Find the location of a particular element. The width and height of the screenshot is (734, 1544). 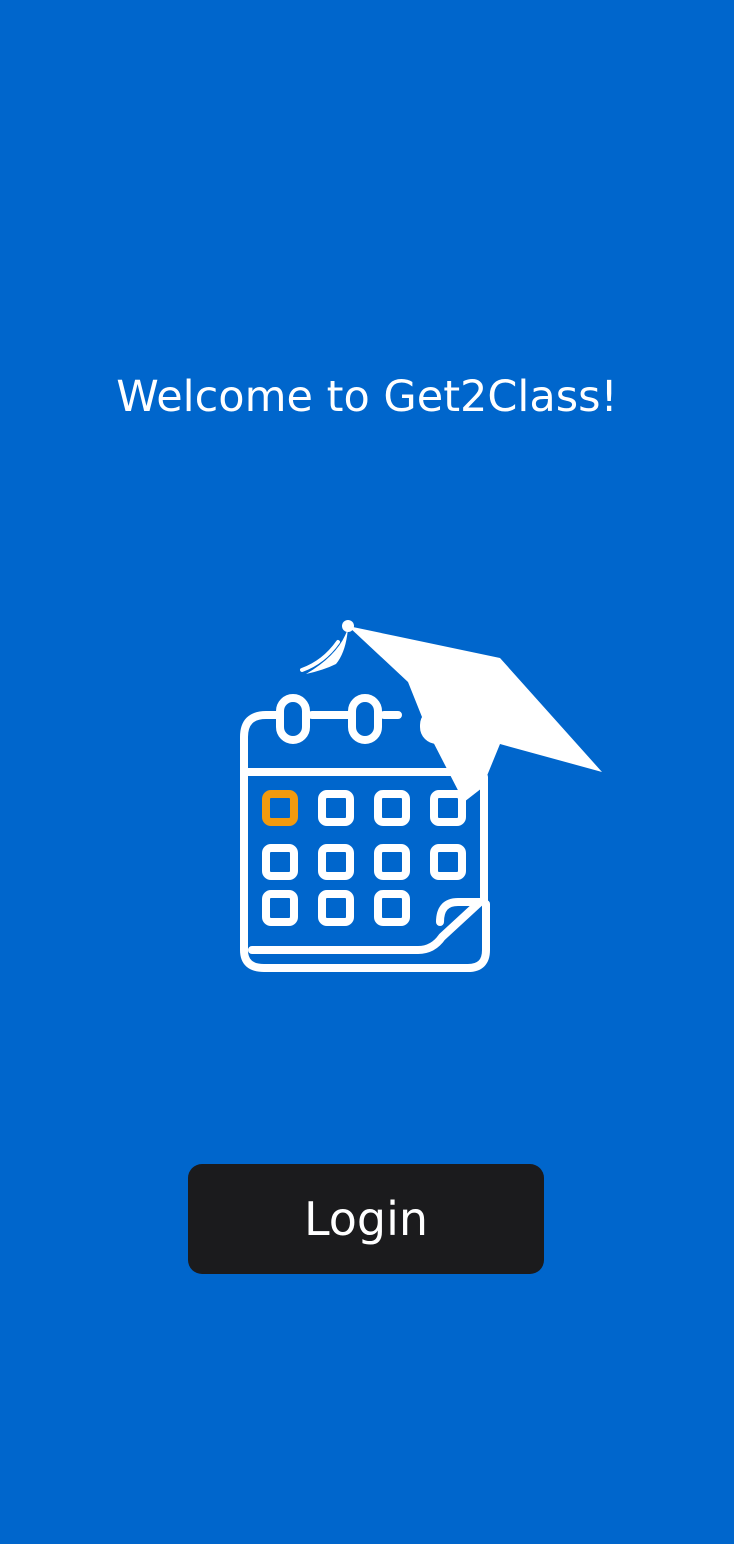

calendar-graduation-cap-icon is located at coordinates (421, 796).